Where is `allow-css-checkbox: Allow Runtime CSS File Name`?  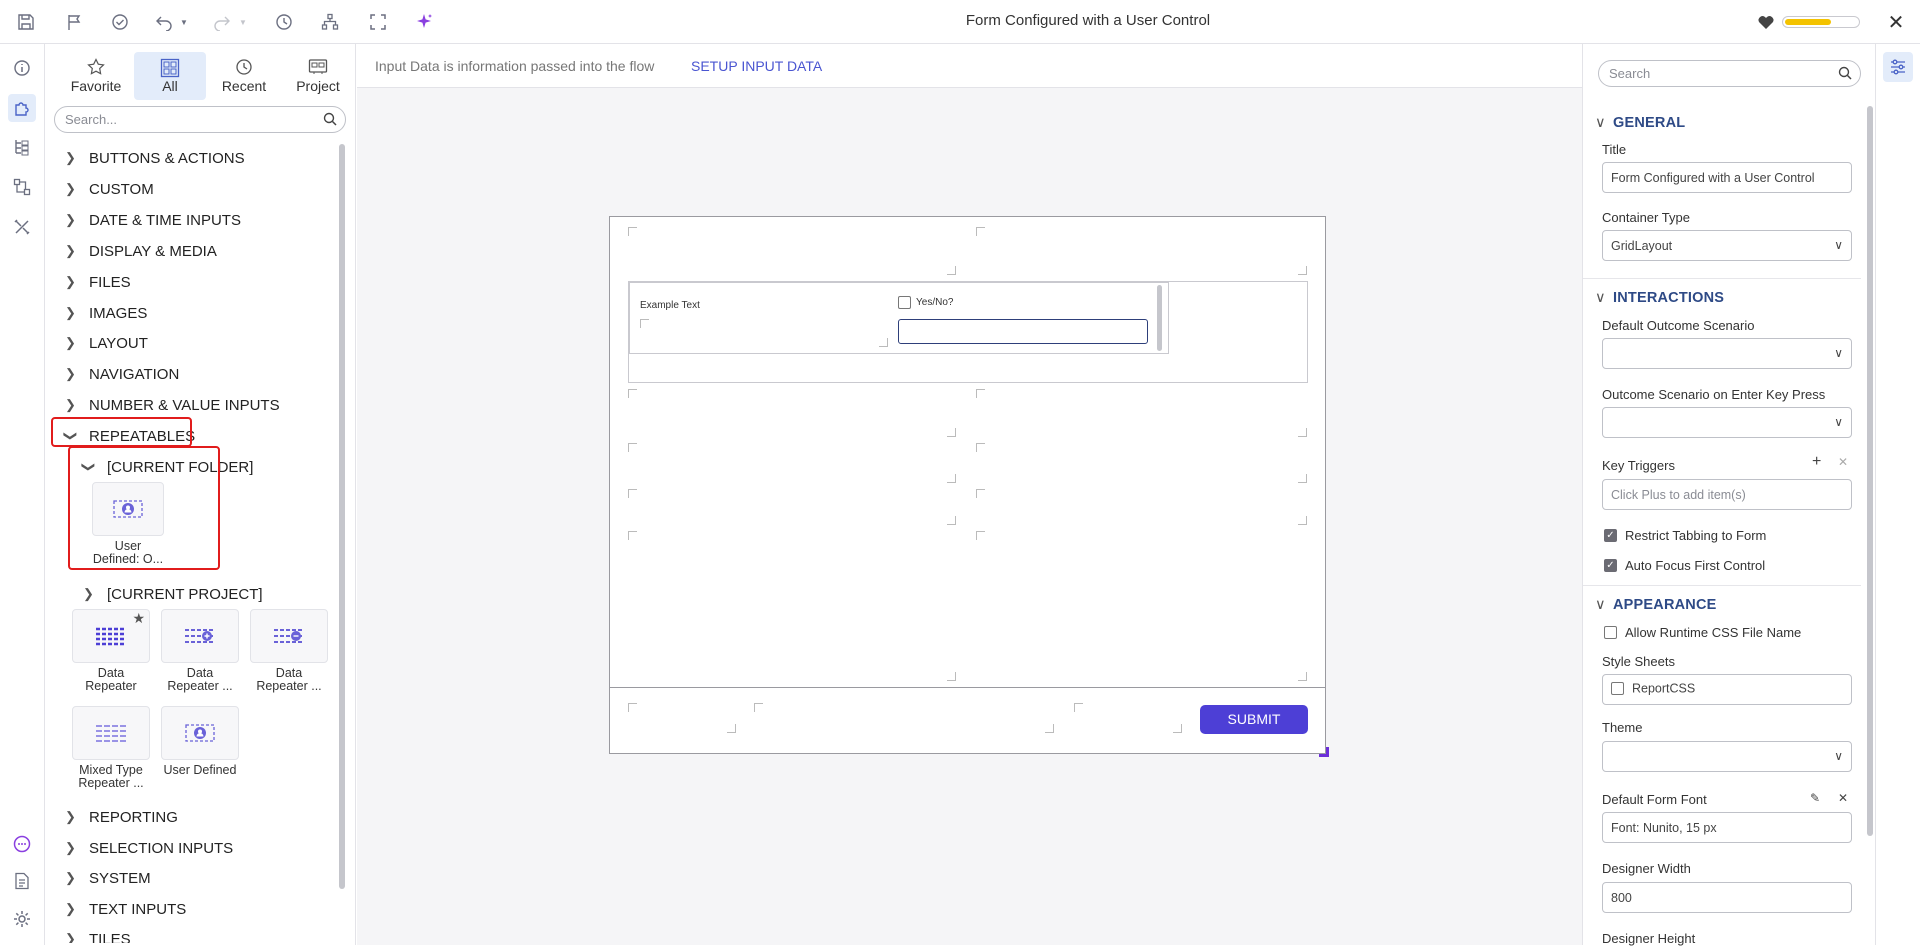 allow-css-checkbox: Allow Runtime CSS File Name is located at coordinates (1702, 632).